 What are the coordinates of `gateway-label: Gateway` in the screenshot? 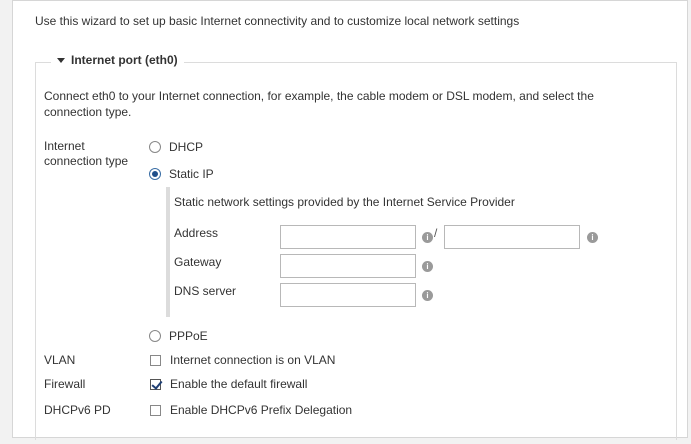 It's located at (198, 262).